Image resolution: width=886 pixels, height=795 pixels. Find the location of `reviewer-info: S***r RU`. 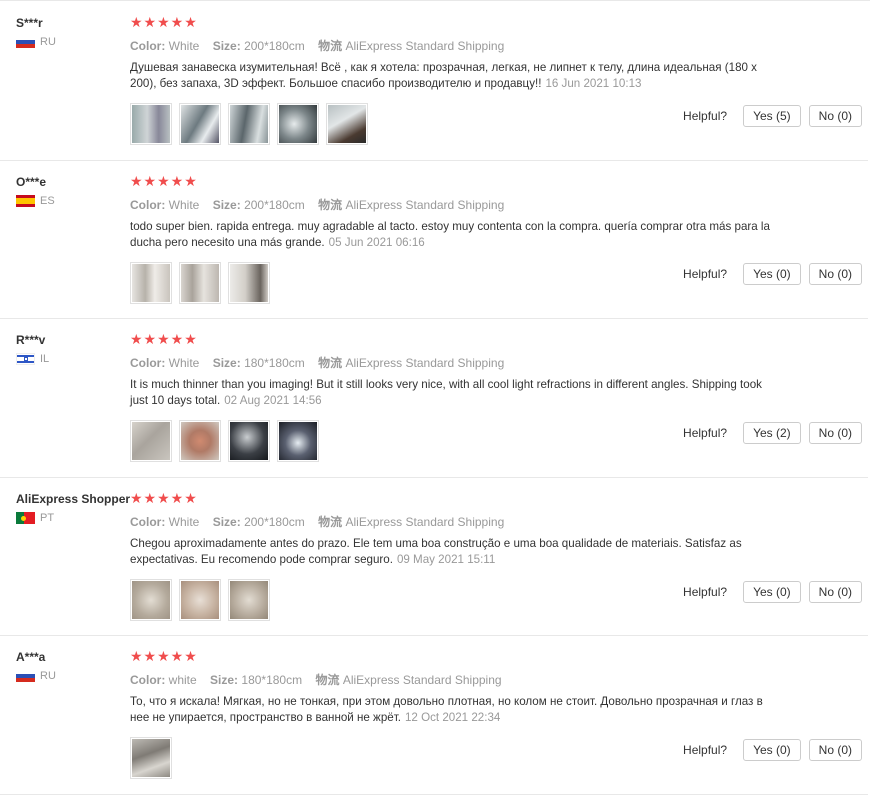

reviewer-info: S***r RU is located at coordinates (72, 32).